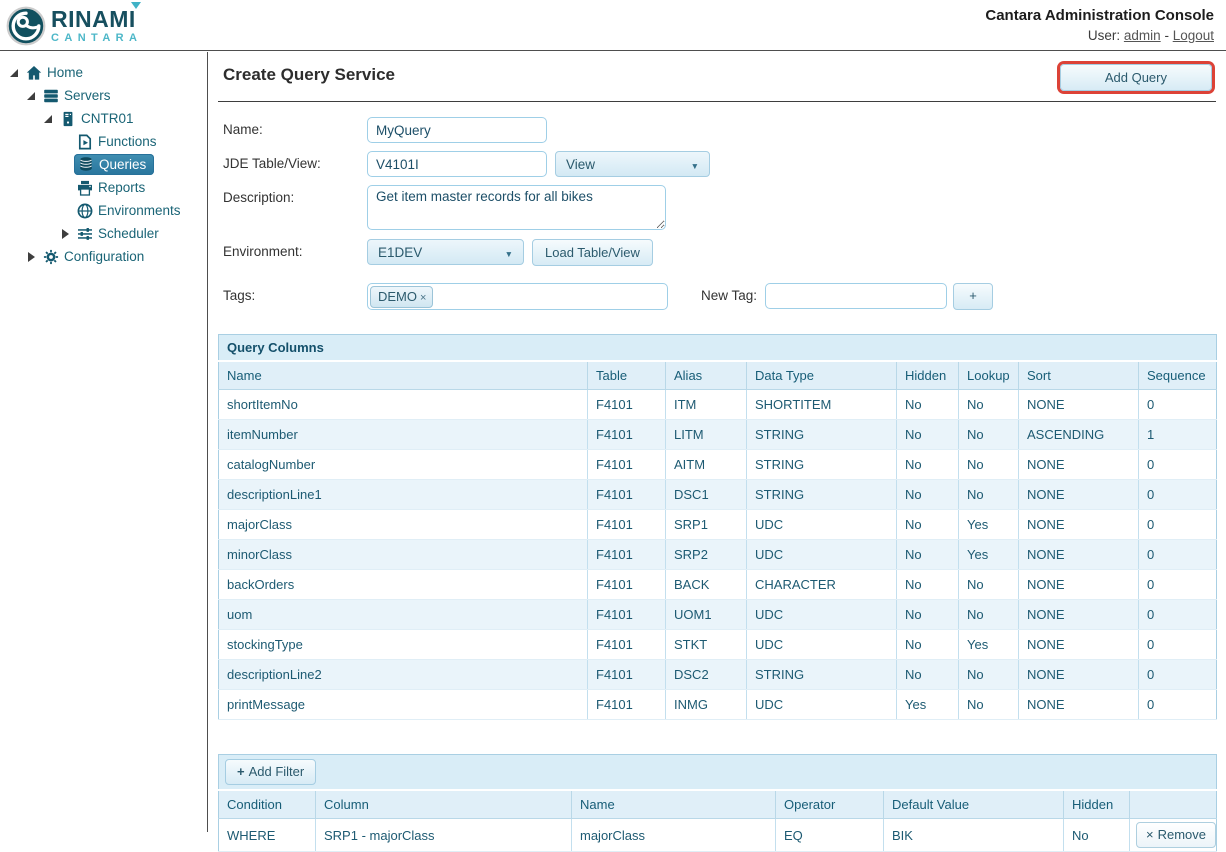 The image size is (1226, 852). I want to click on sidebar-item-servers: Servers, so click(103, 95).